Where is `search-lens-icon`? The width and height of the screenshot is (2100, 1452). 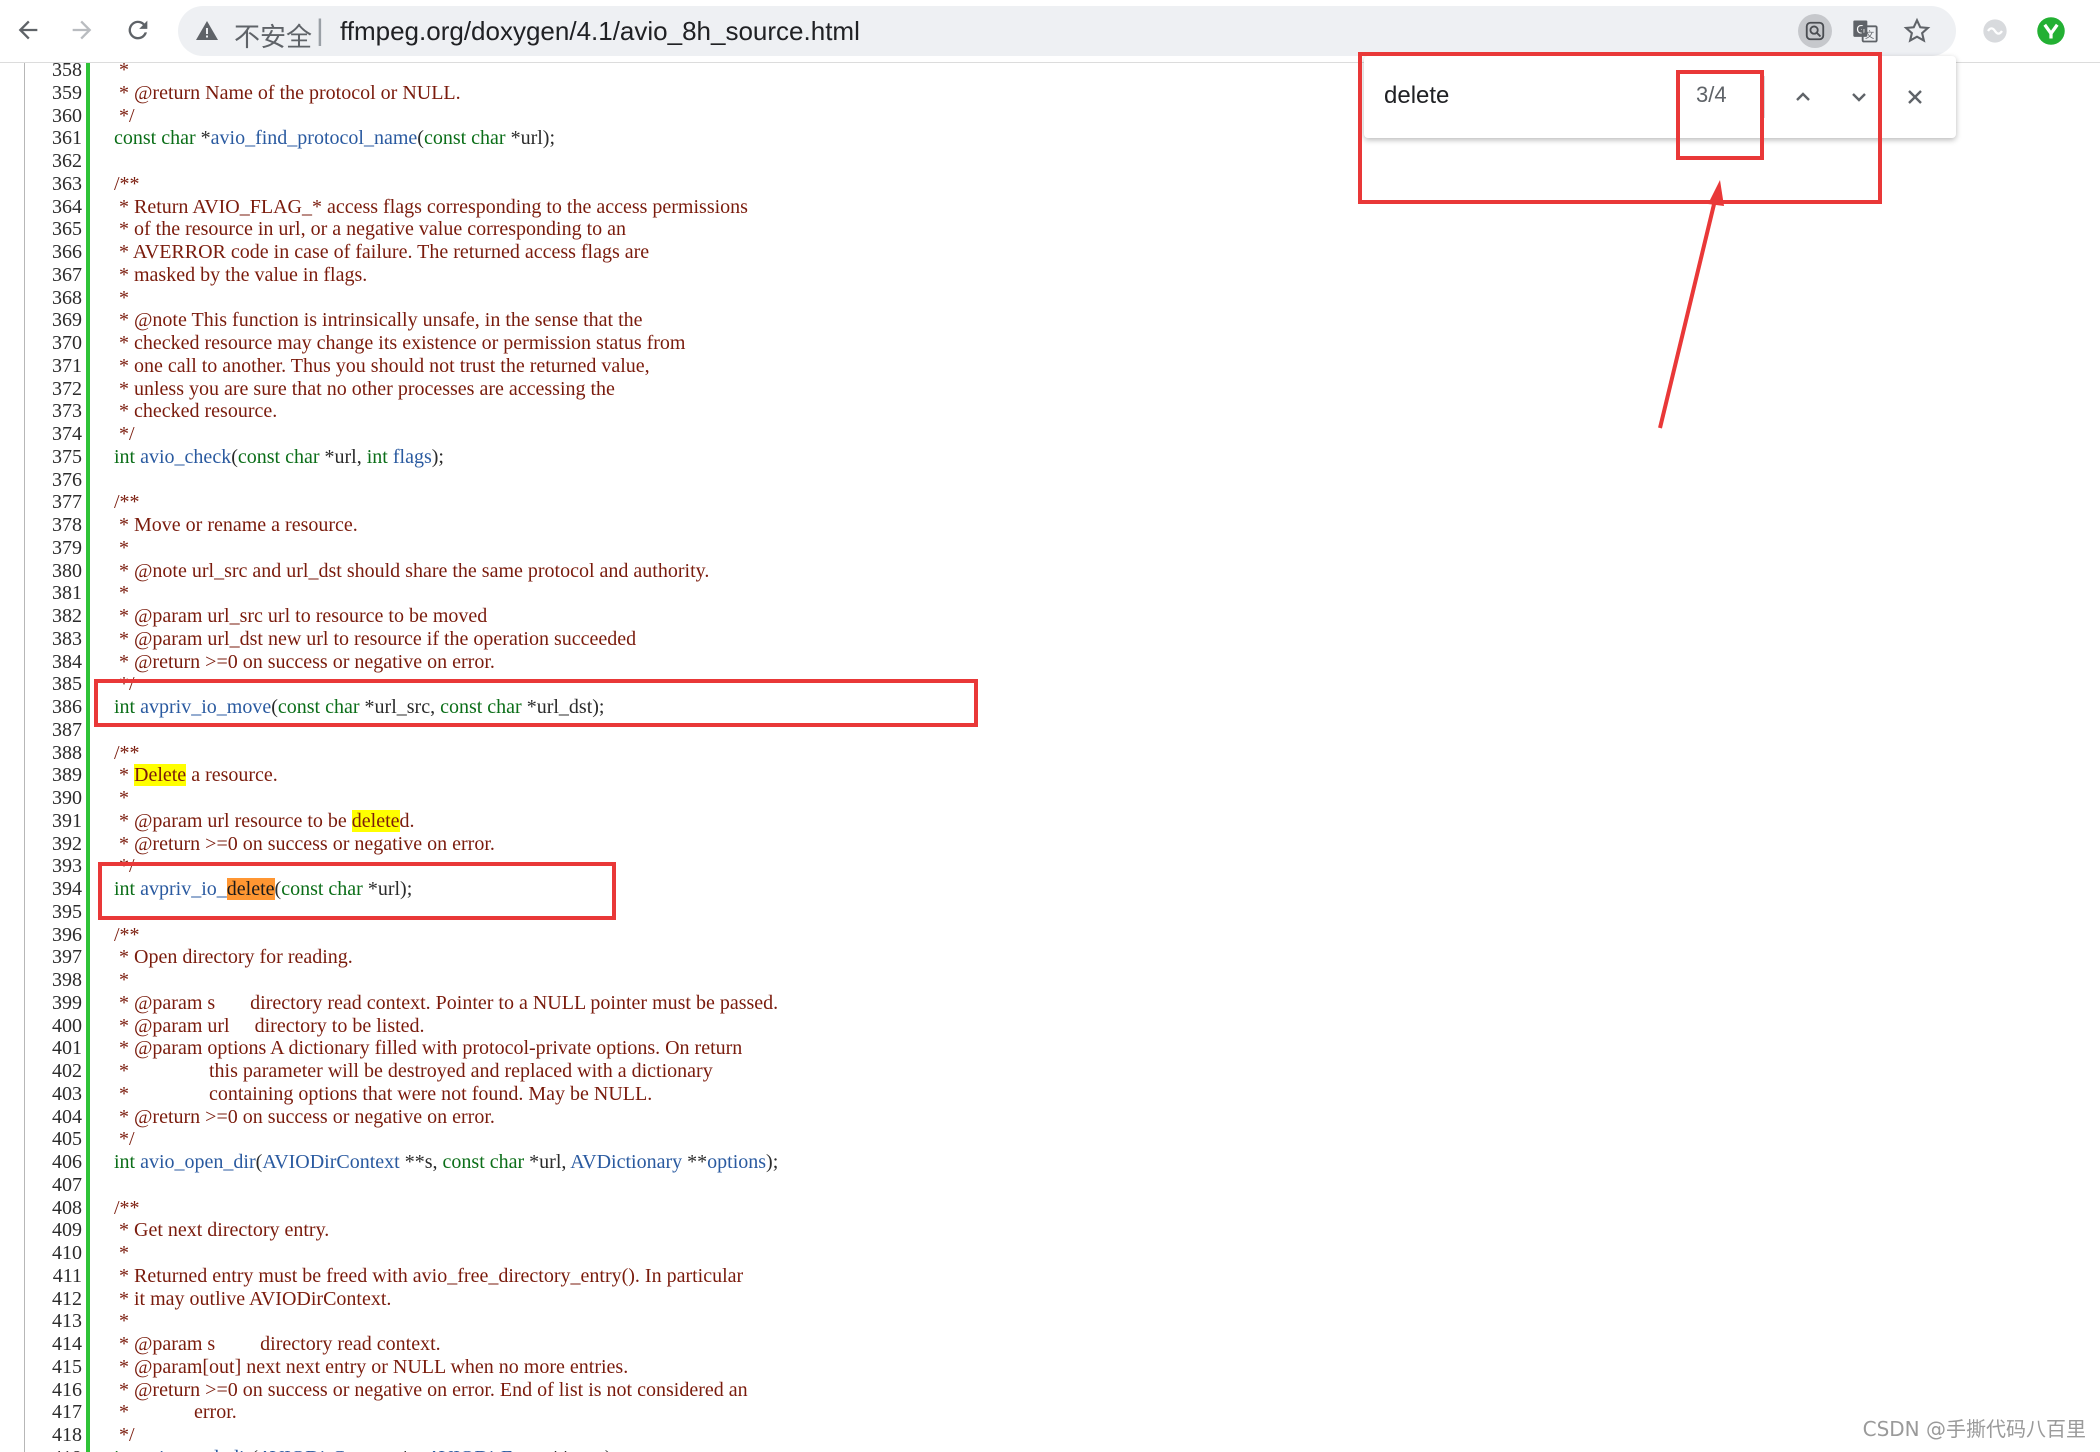
search-lens-icon is located at coordinates (1815, 31).